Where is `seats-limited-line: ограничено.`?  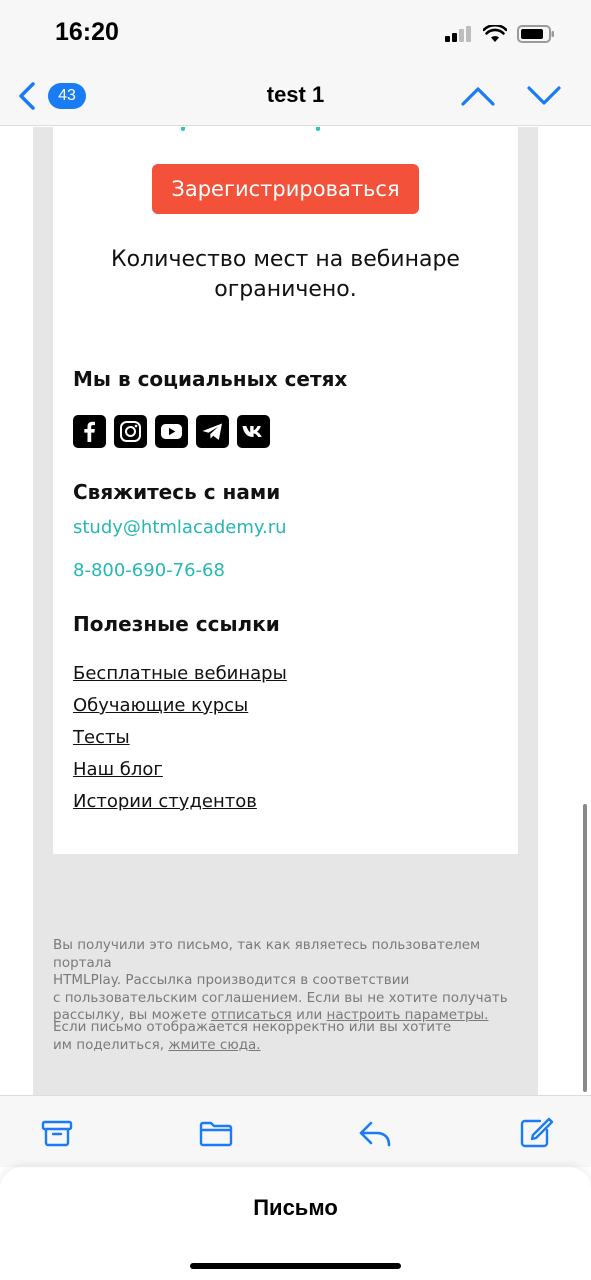 seats-limited-line: ограничено. is located at coordinates (285, 289).